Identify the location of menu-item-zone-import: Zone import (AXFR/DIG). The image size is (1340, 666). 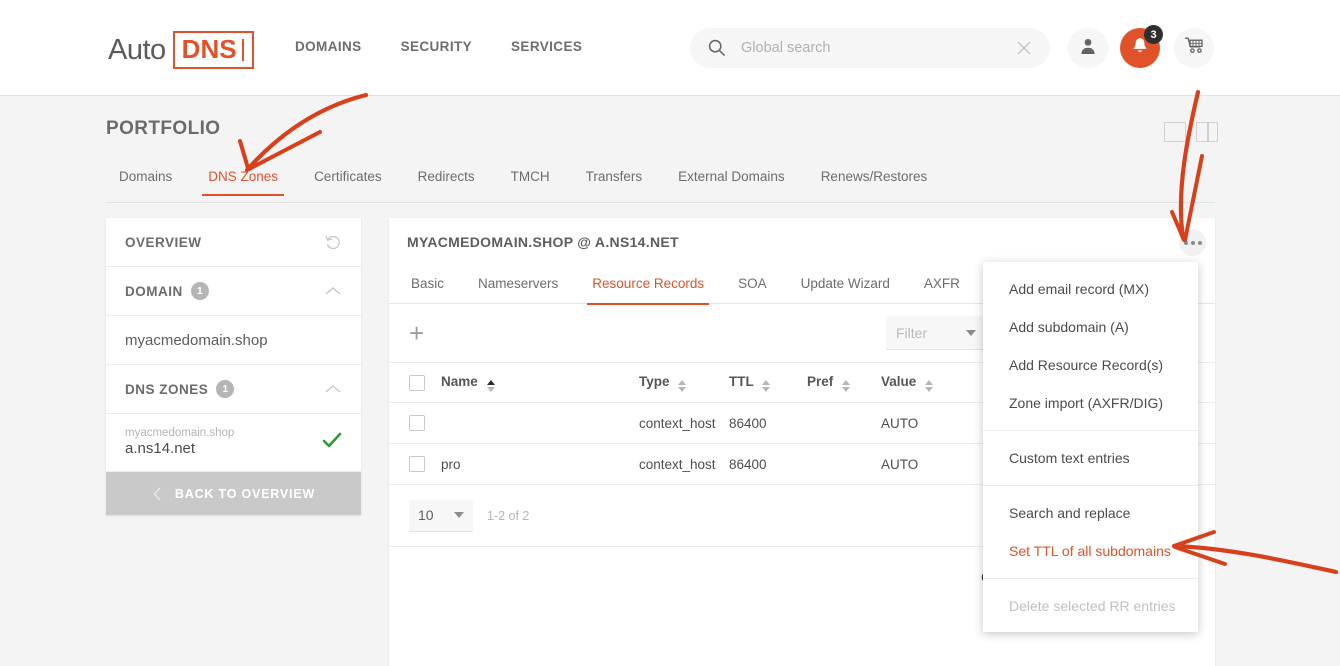
(1090, 403).